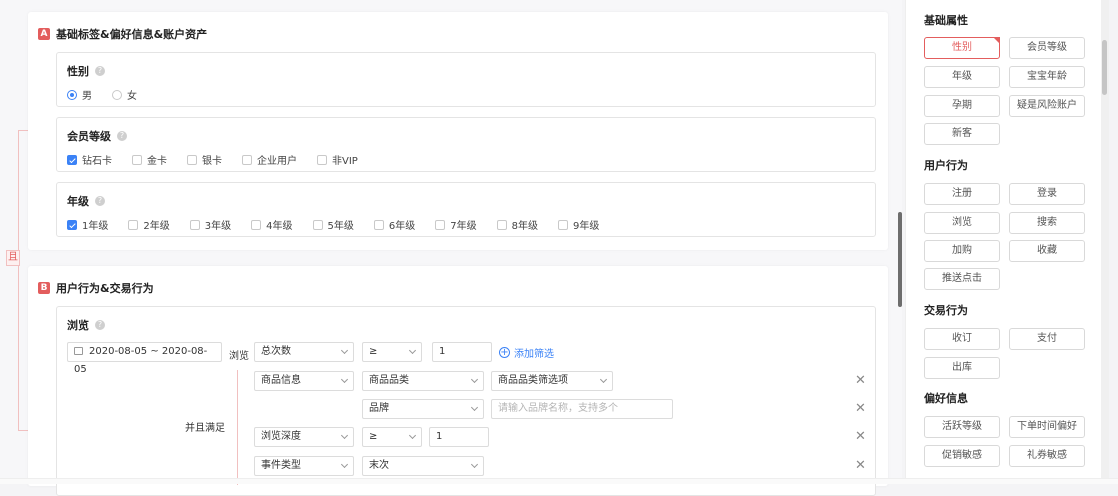 The width and height of the screenshot is (1118, 496). What do you see at coordinates (962, 368) in the screenshot?
I see `tag-ship: 出库` at bounding box center [962, 368].